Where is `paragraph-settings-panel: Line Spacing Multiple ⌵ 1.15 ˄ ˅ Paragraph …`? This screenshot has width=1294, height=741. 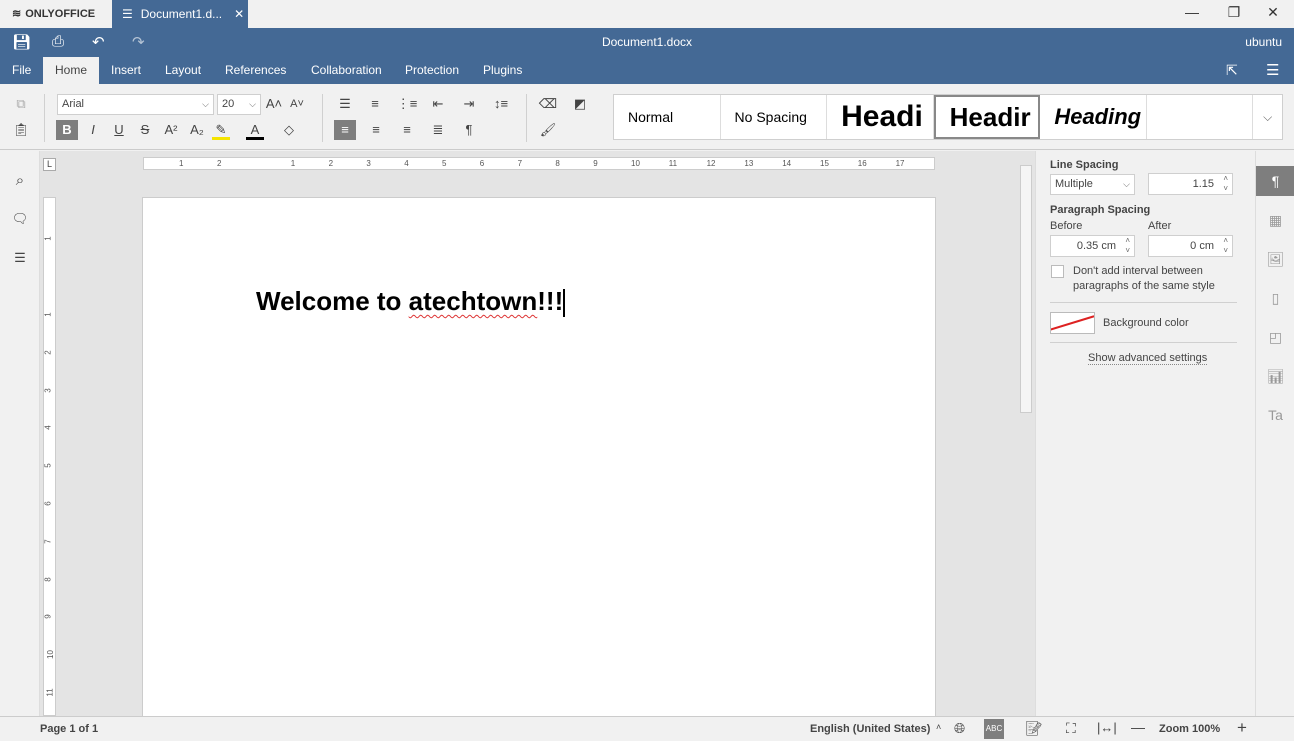 paragraph-settings-panel: Line Spacing Multiple ⌵ 1.15 ˄ ˅ Paragraph … is located at coordinates (1145, 433).